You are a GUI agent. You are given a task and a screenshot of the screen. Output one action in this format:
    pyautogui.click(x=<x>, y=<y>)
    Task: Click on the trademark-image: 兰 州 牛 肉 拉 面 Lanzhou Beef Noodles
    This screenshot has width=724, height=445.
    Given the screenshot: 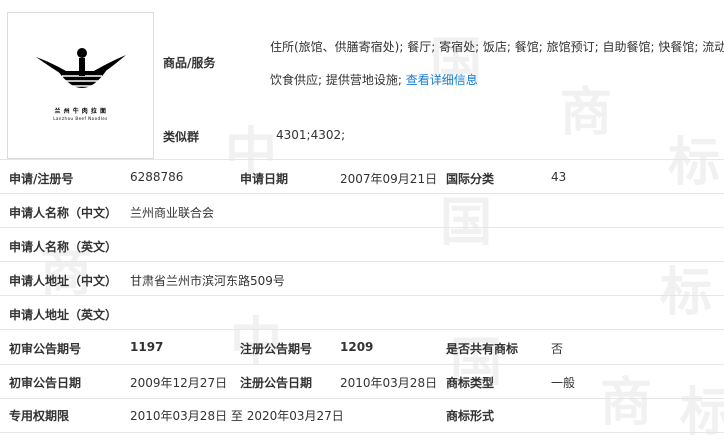 What is the action you would take?
    pyautogui.click(x=80, y=85)
    